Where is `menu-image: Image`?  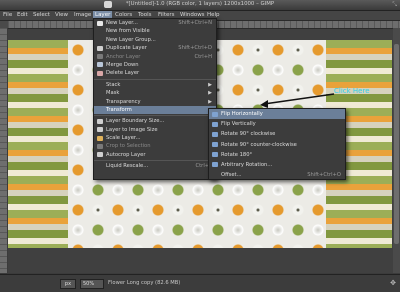 menu-image: Image is located at coordinates (82, 15).